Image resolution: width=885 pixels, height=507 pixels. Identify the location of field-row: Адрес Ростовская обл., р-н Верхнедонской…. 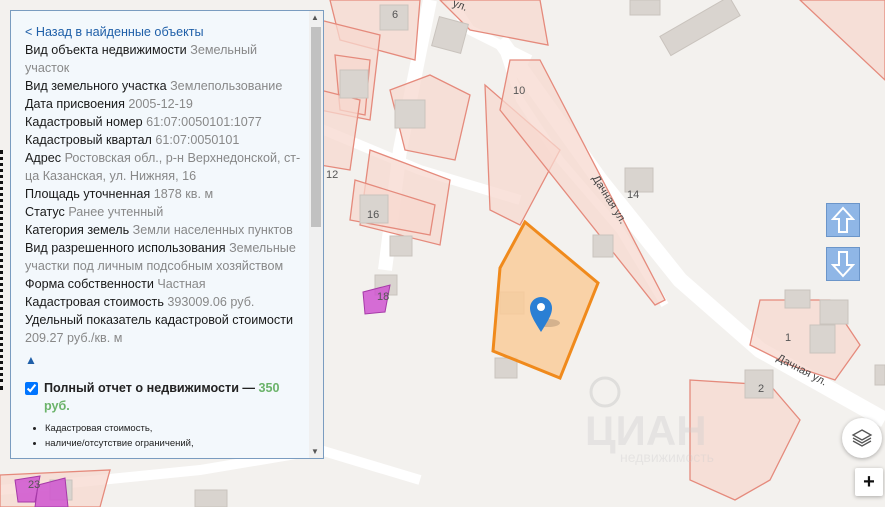
(163, 167).